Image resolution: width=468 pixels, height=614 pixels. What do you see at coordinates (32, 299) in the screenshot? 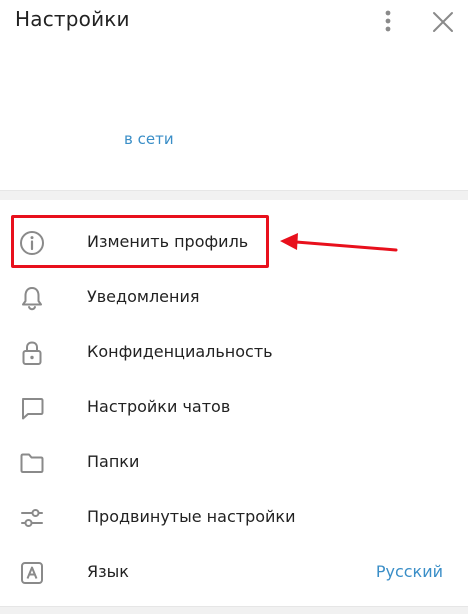
I see `bell-icon` at bounding box center [32, 299].